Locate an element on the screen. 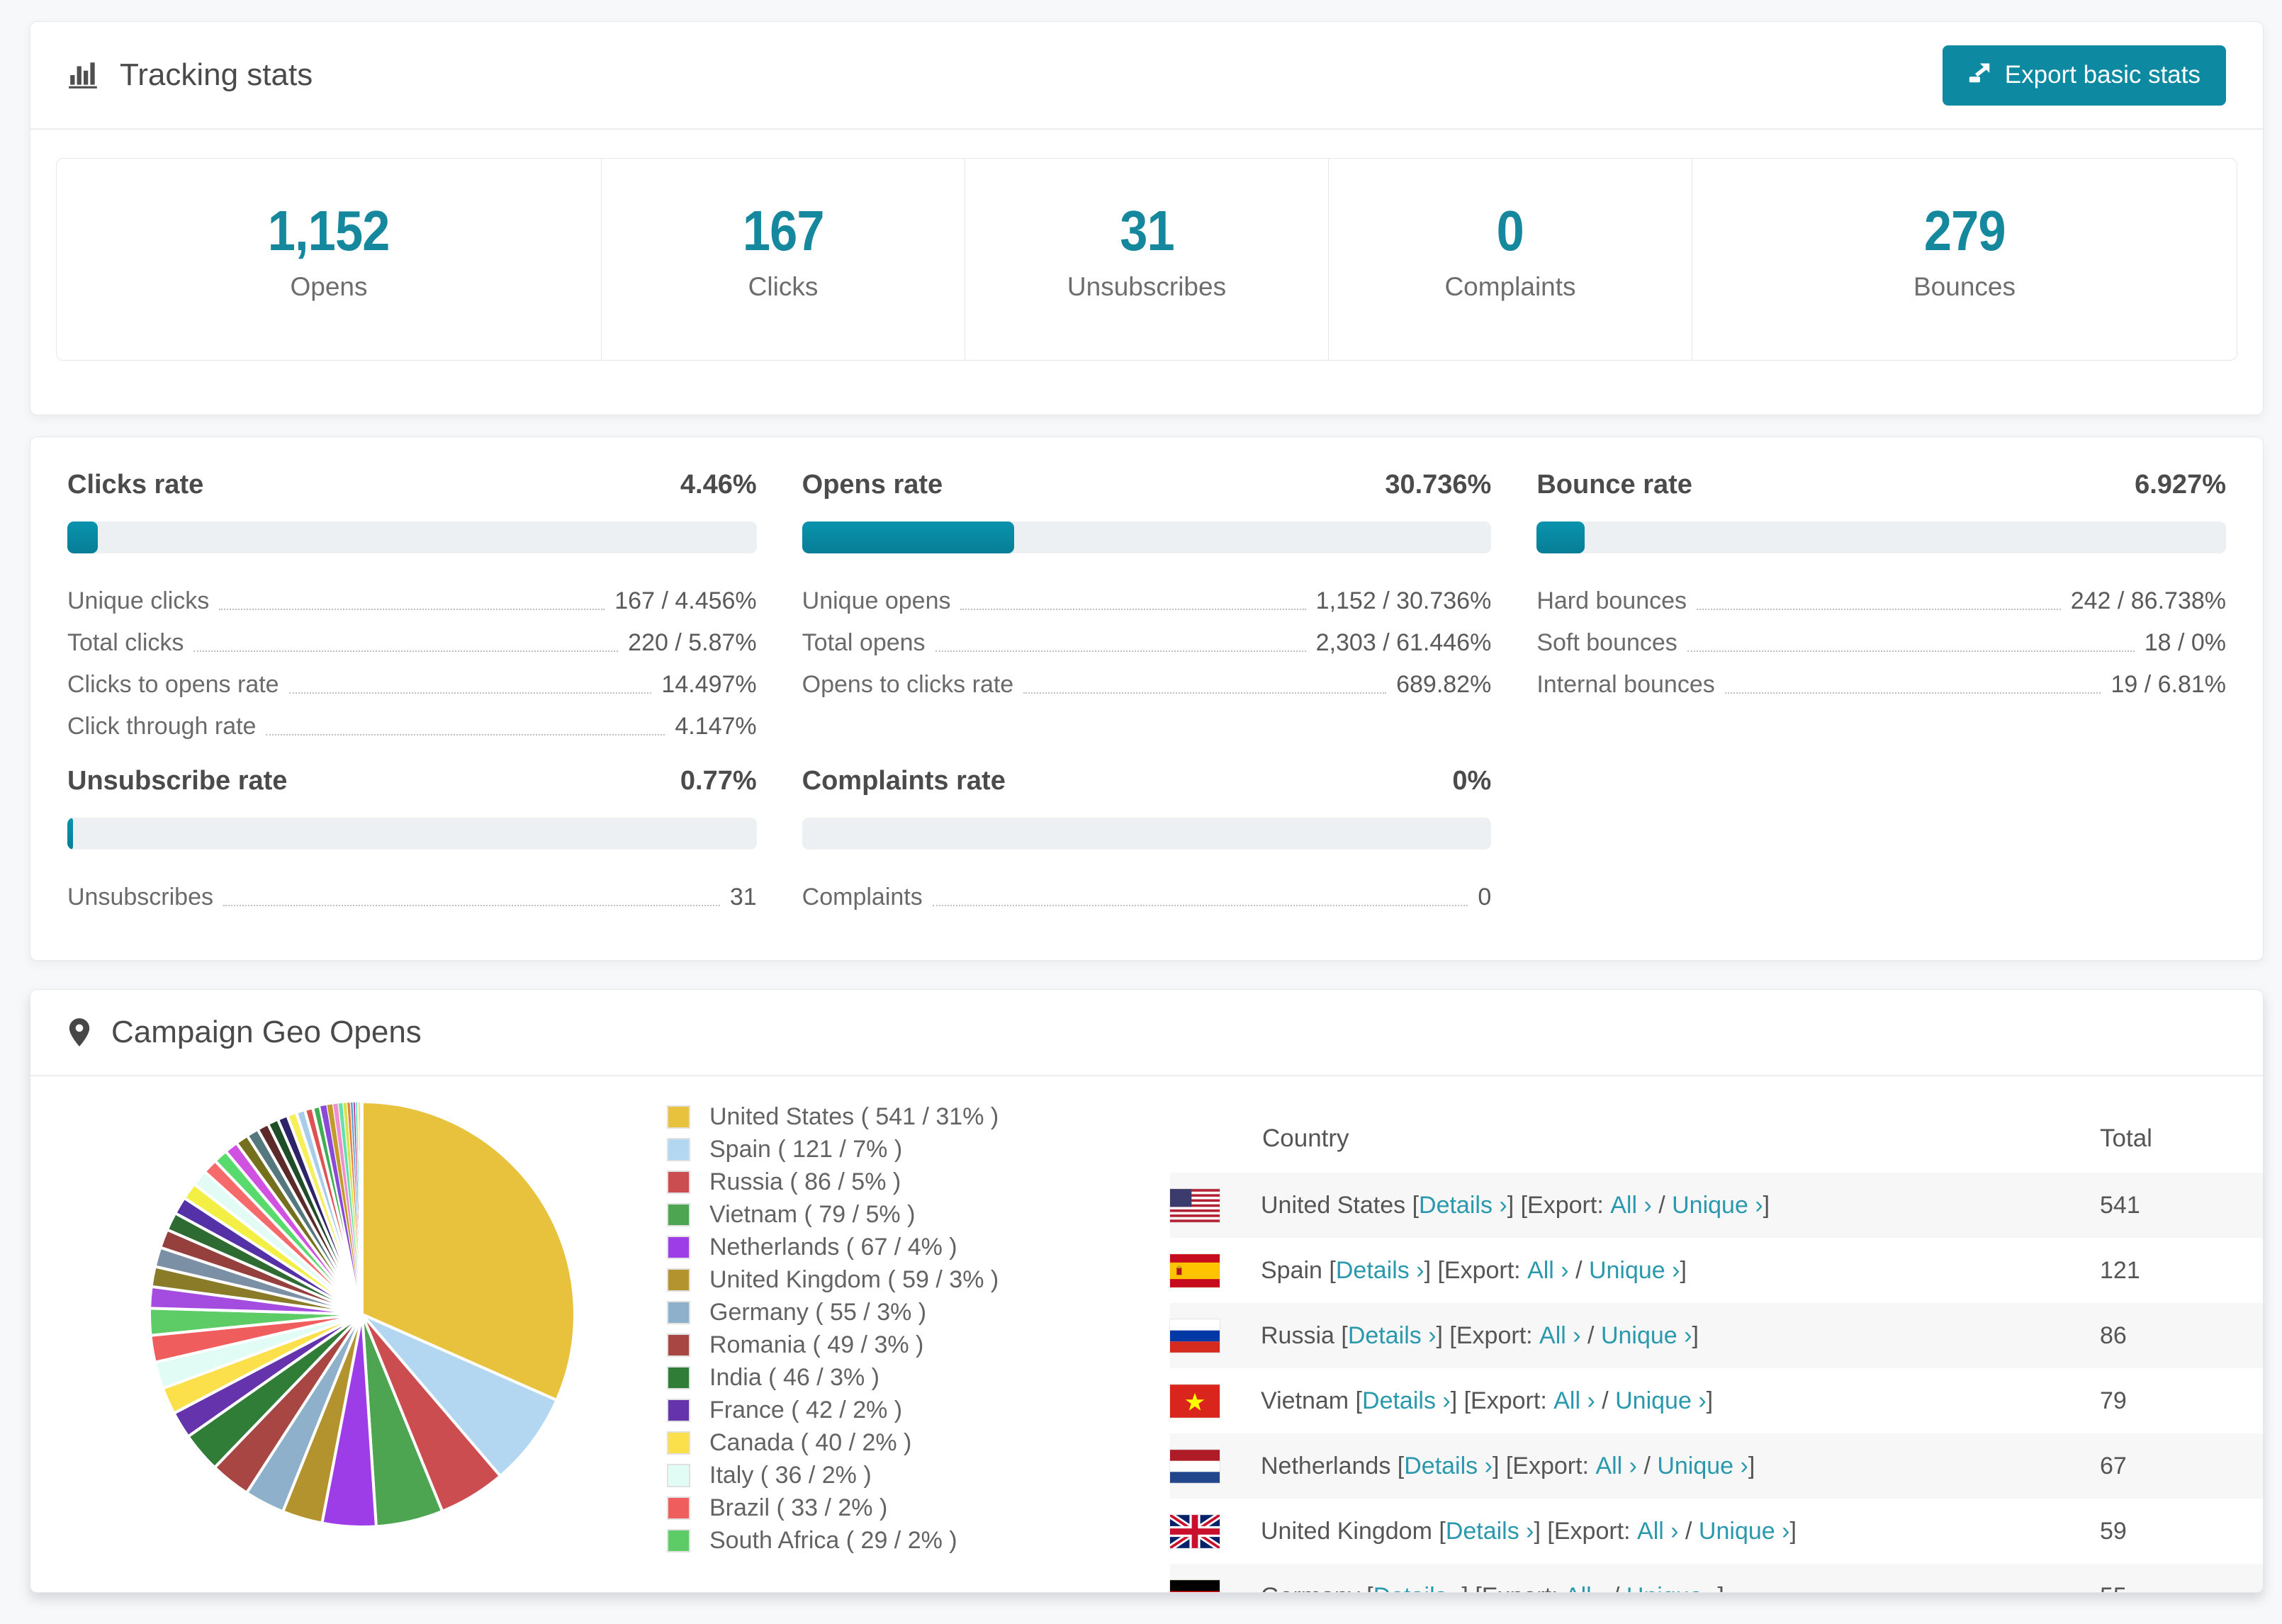  rate-detail-value: 19 / 6.81% is located at coordinates (2168, 684).